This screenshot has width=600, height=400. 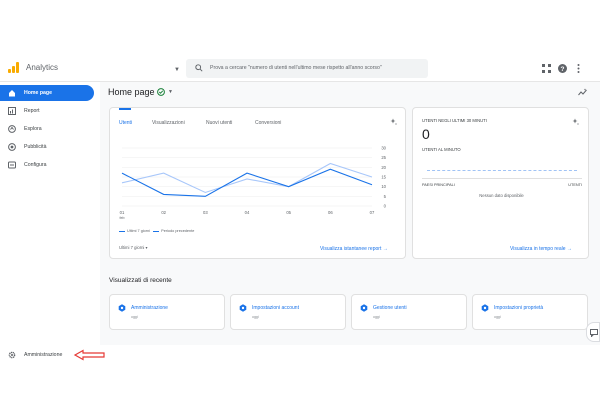 What do you see at coordinates (541, 249) in the screenshot?
I see `view-realtime-link: Visualizza in tempo reale →` at bounding box center [541, 249].